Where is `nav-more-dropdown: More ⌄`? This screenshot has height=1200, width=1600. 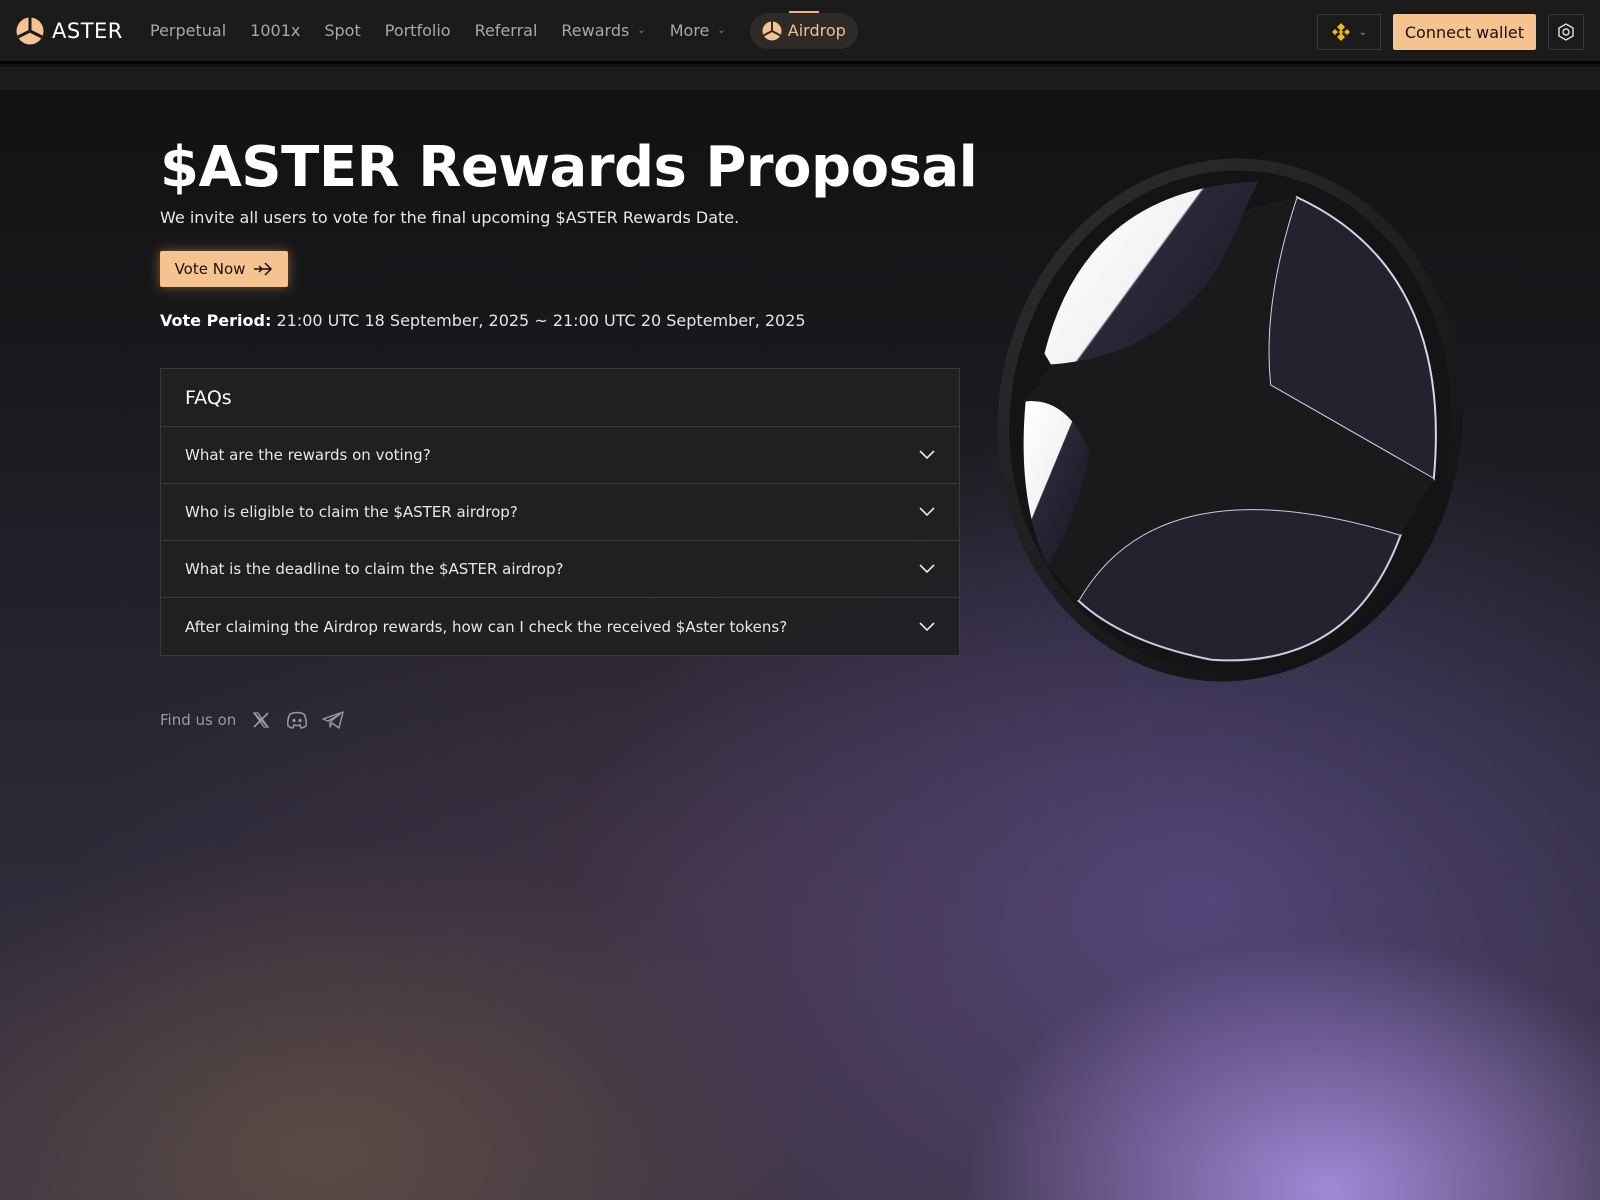 nav-more-dropdown: More ⌄ is located at coordinates (698, 30).